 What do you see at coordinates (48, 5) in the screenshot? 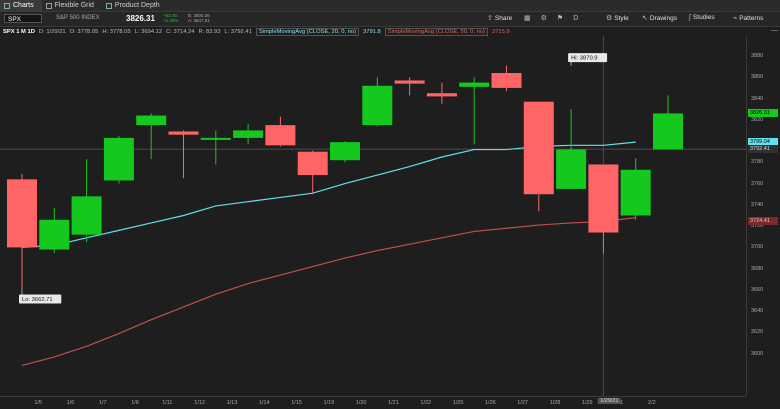
I see `grid-icon` at bounding box center [48, 5].